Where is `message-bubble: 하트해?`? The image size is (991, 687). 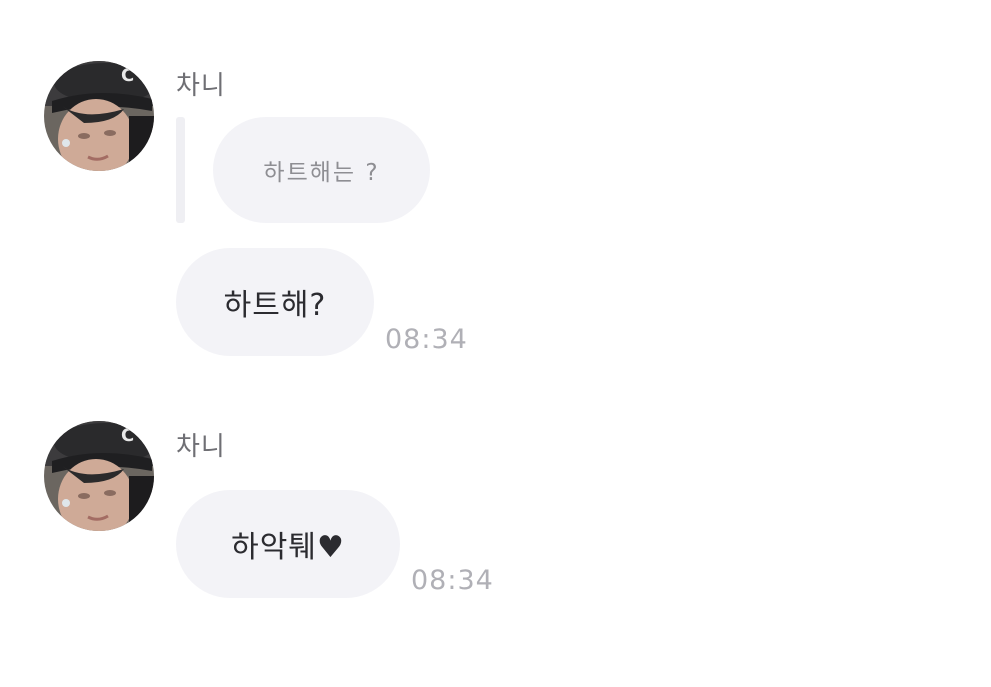
message-bubble: 하트해? is located at coordinates (275, 302).